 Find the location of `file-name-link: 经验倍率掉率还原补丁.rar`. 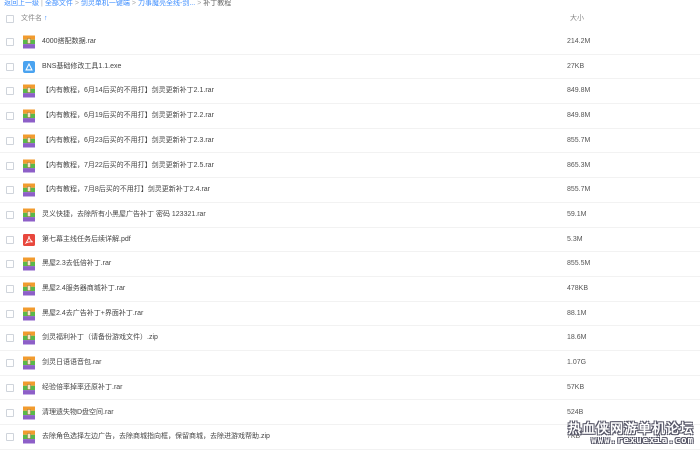

file-name-link: 经验倍率掉率还原补丁.rar is located at coordinates (82, 388).